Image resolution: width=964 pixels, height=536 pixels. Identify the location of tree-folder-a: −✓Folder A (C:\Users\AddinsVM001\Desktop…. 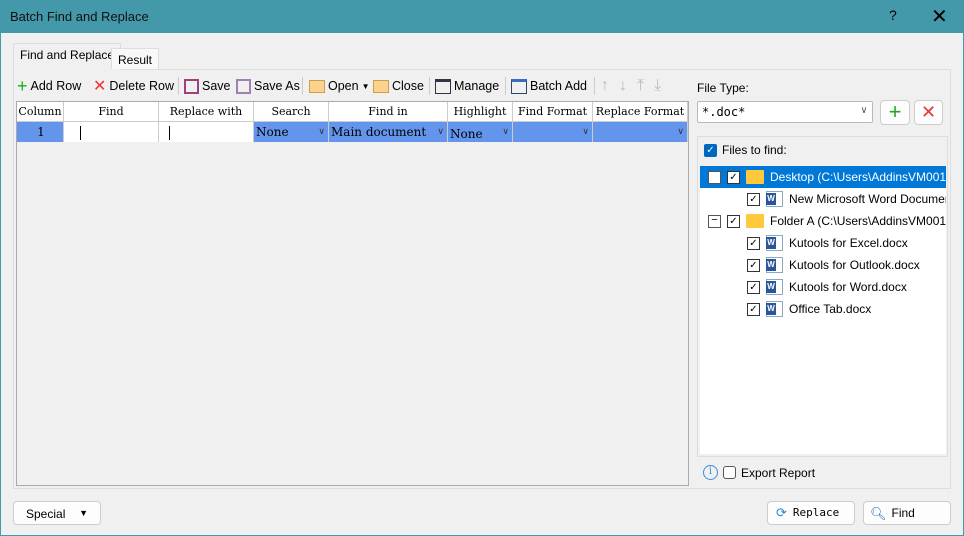
(823, 221).